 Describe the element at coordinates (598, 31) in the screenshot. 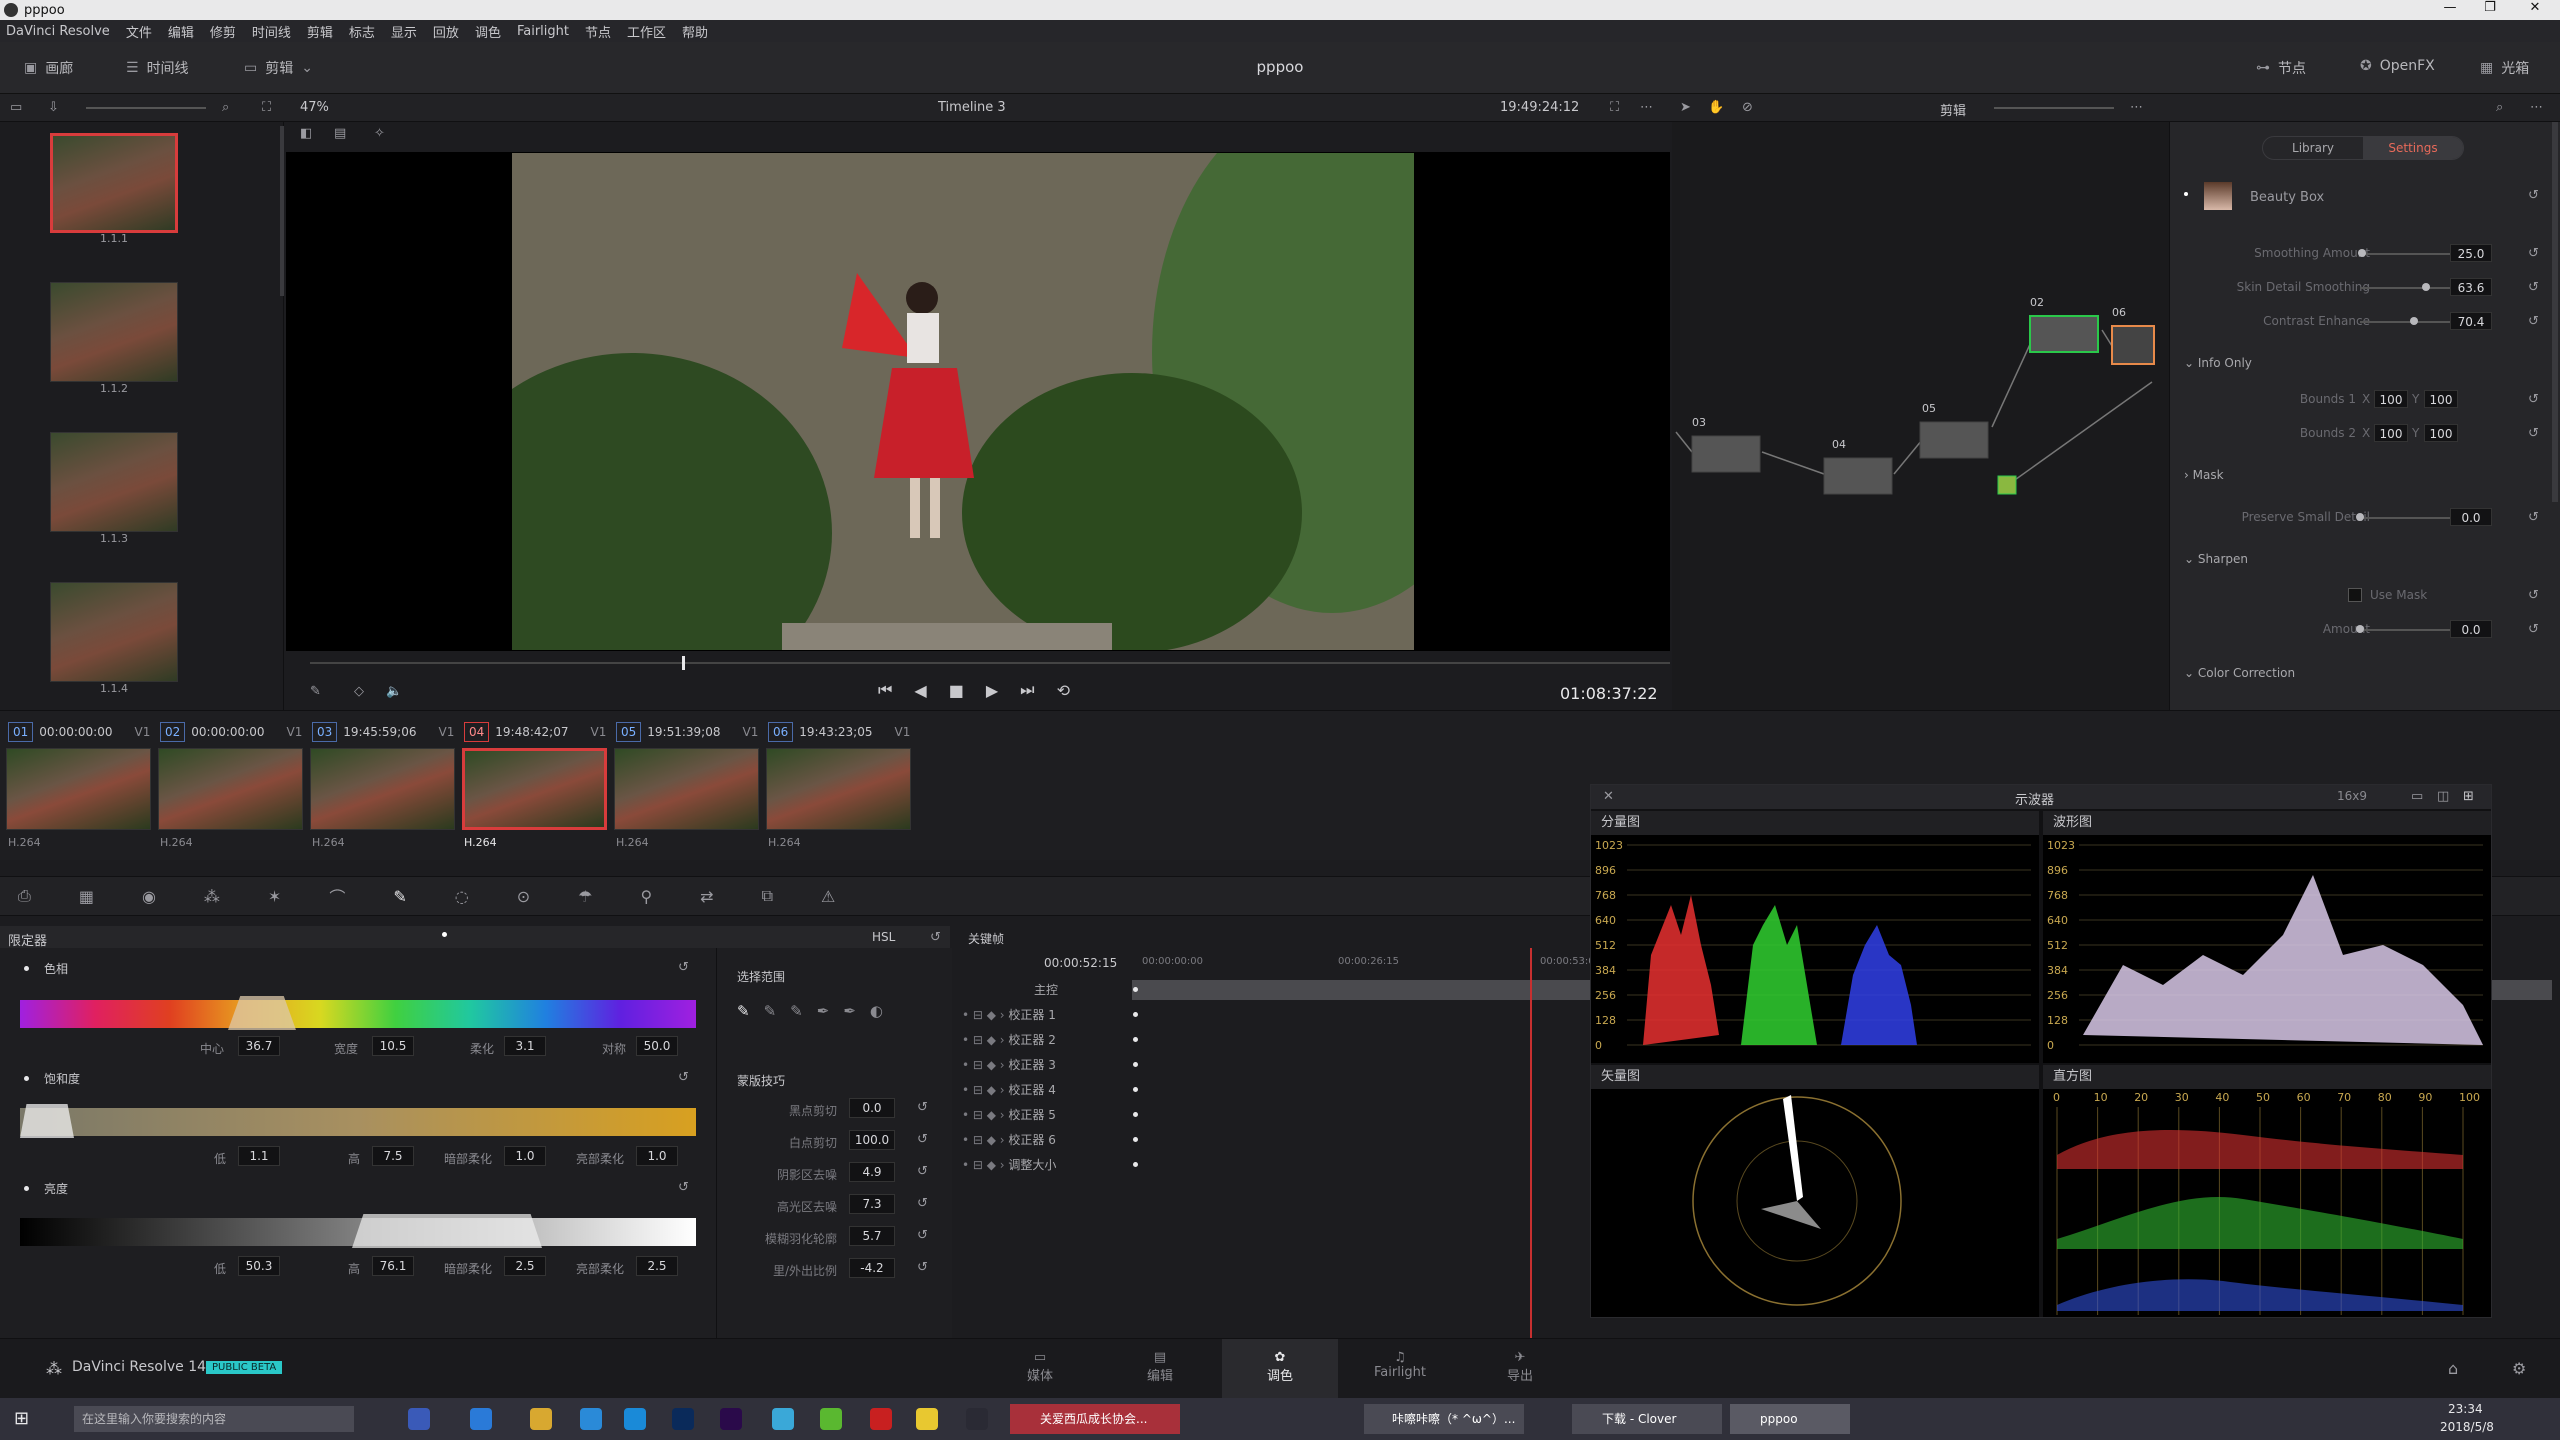

I see `menu-nodes: 节点` at that location.